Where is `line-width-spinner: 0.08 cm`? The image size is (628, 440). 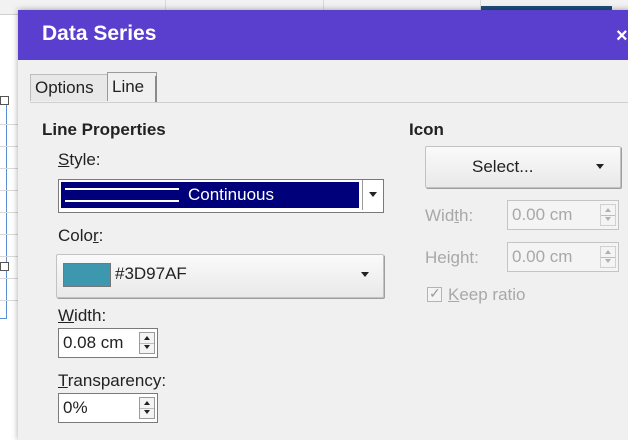
line-width-spinner: 0.08 cm is located at coordinates (108, 343).